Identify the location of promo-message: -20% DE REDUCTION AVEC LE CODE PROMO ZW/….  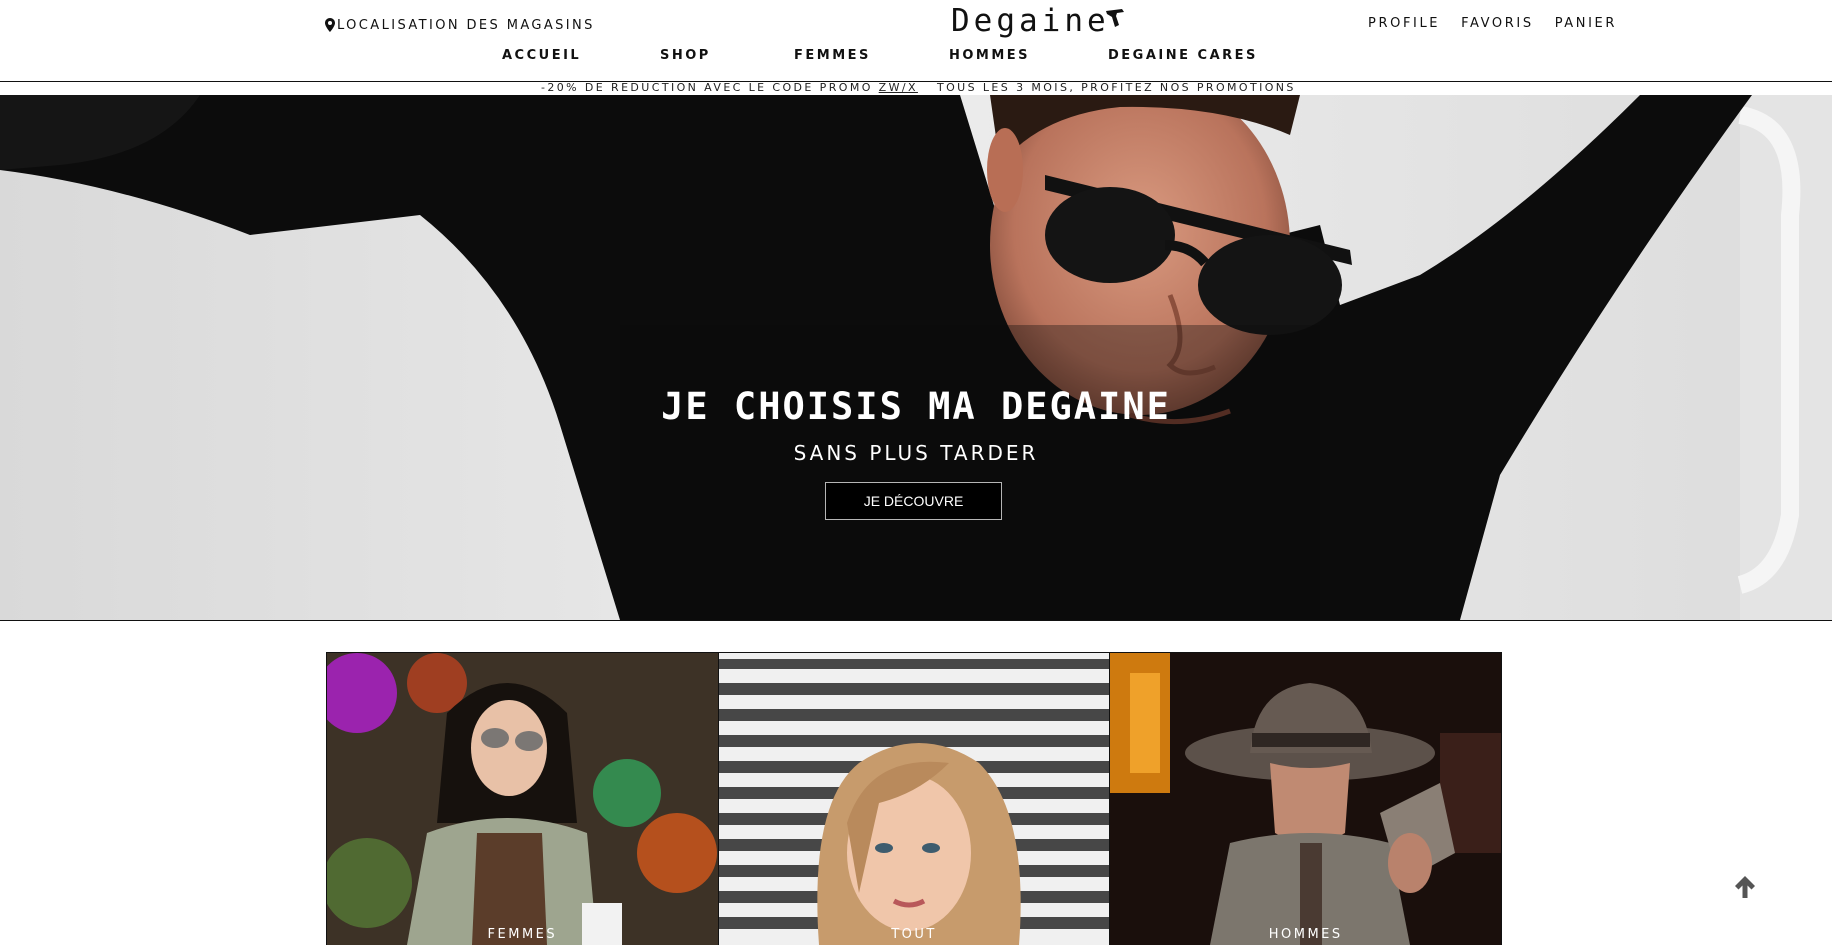
(729, 87).